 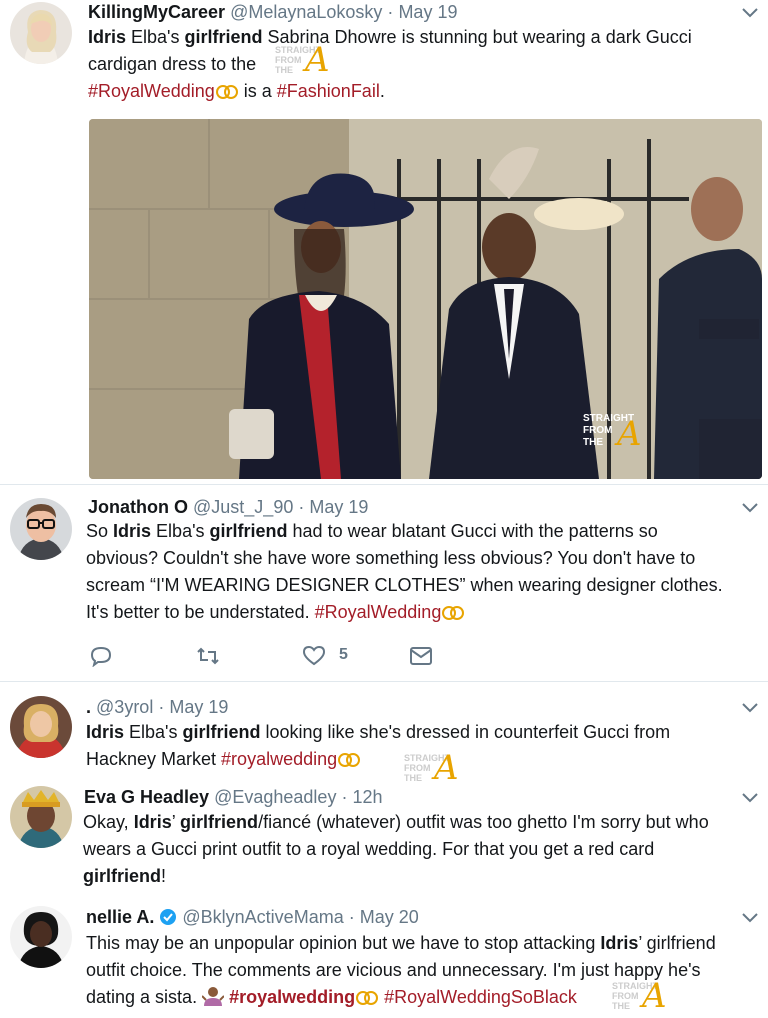 What do you see at coordinates (343, 654) in the screenshot?
I see `like-count: 5` at bounding box center [343, 654].